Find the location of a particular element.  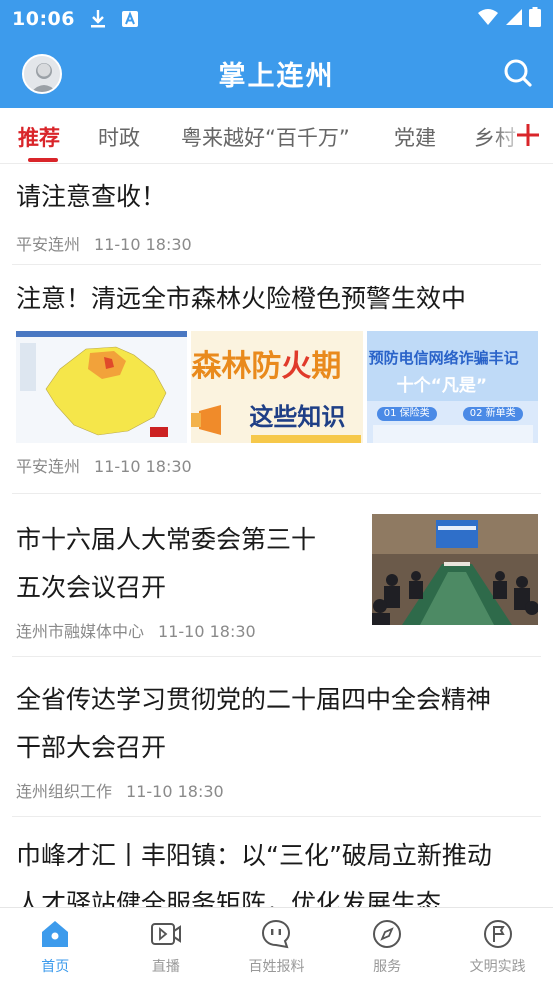

news-item: 请注意查收！ 平安连州 11-10 18:30 is located at coordinates (276, 214).